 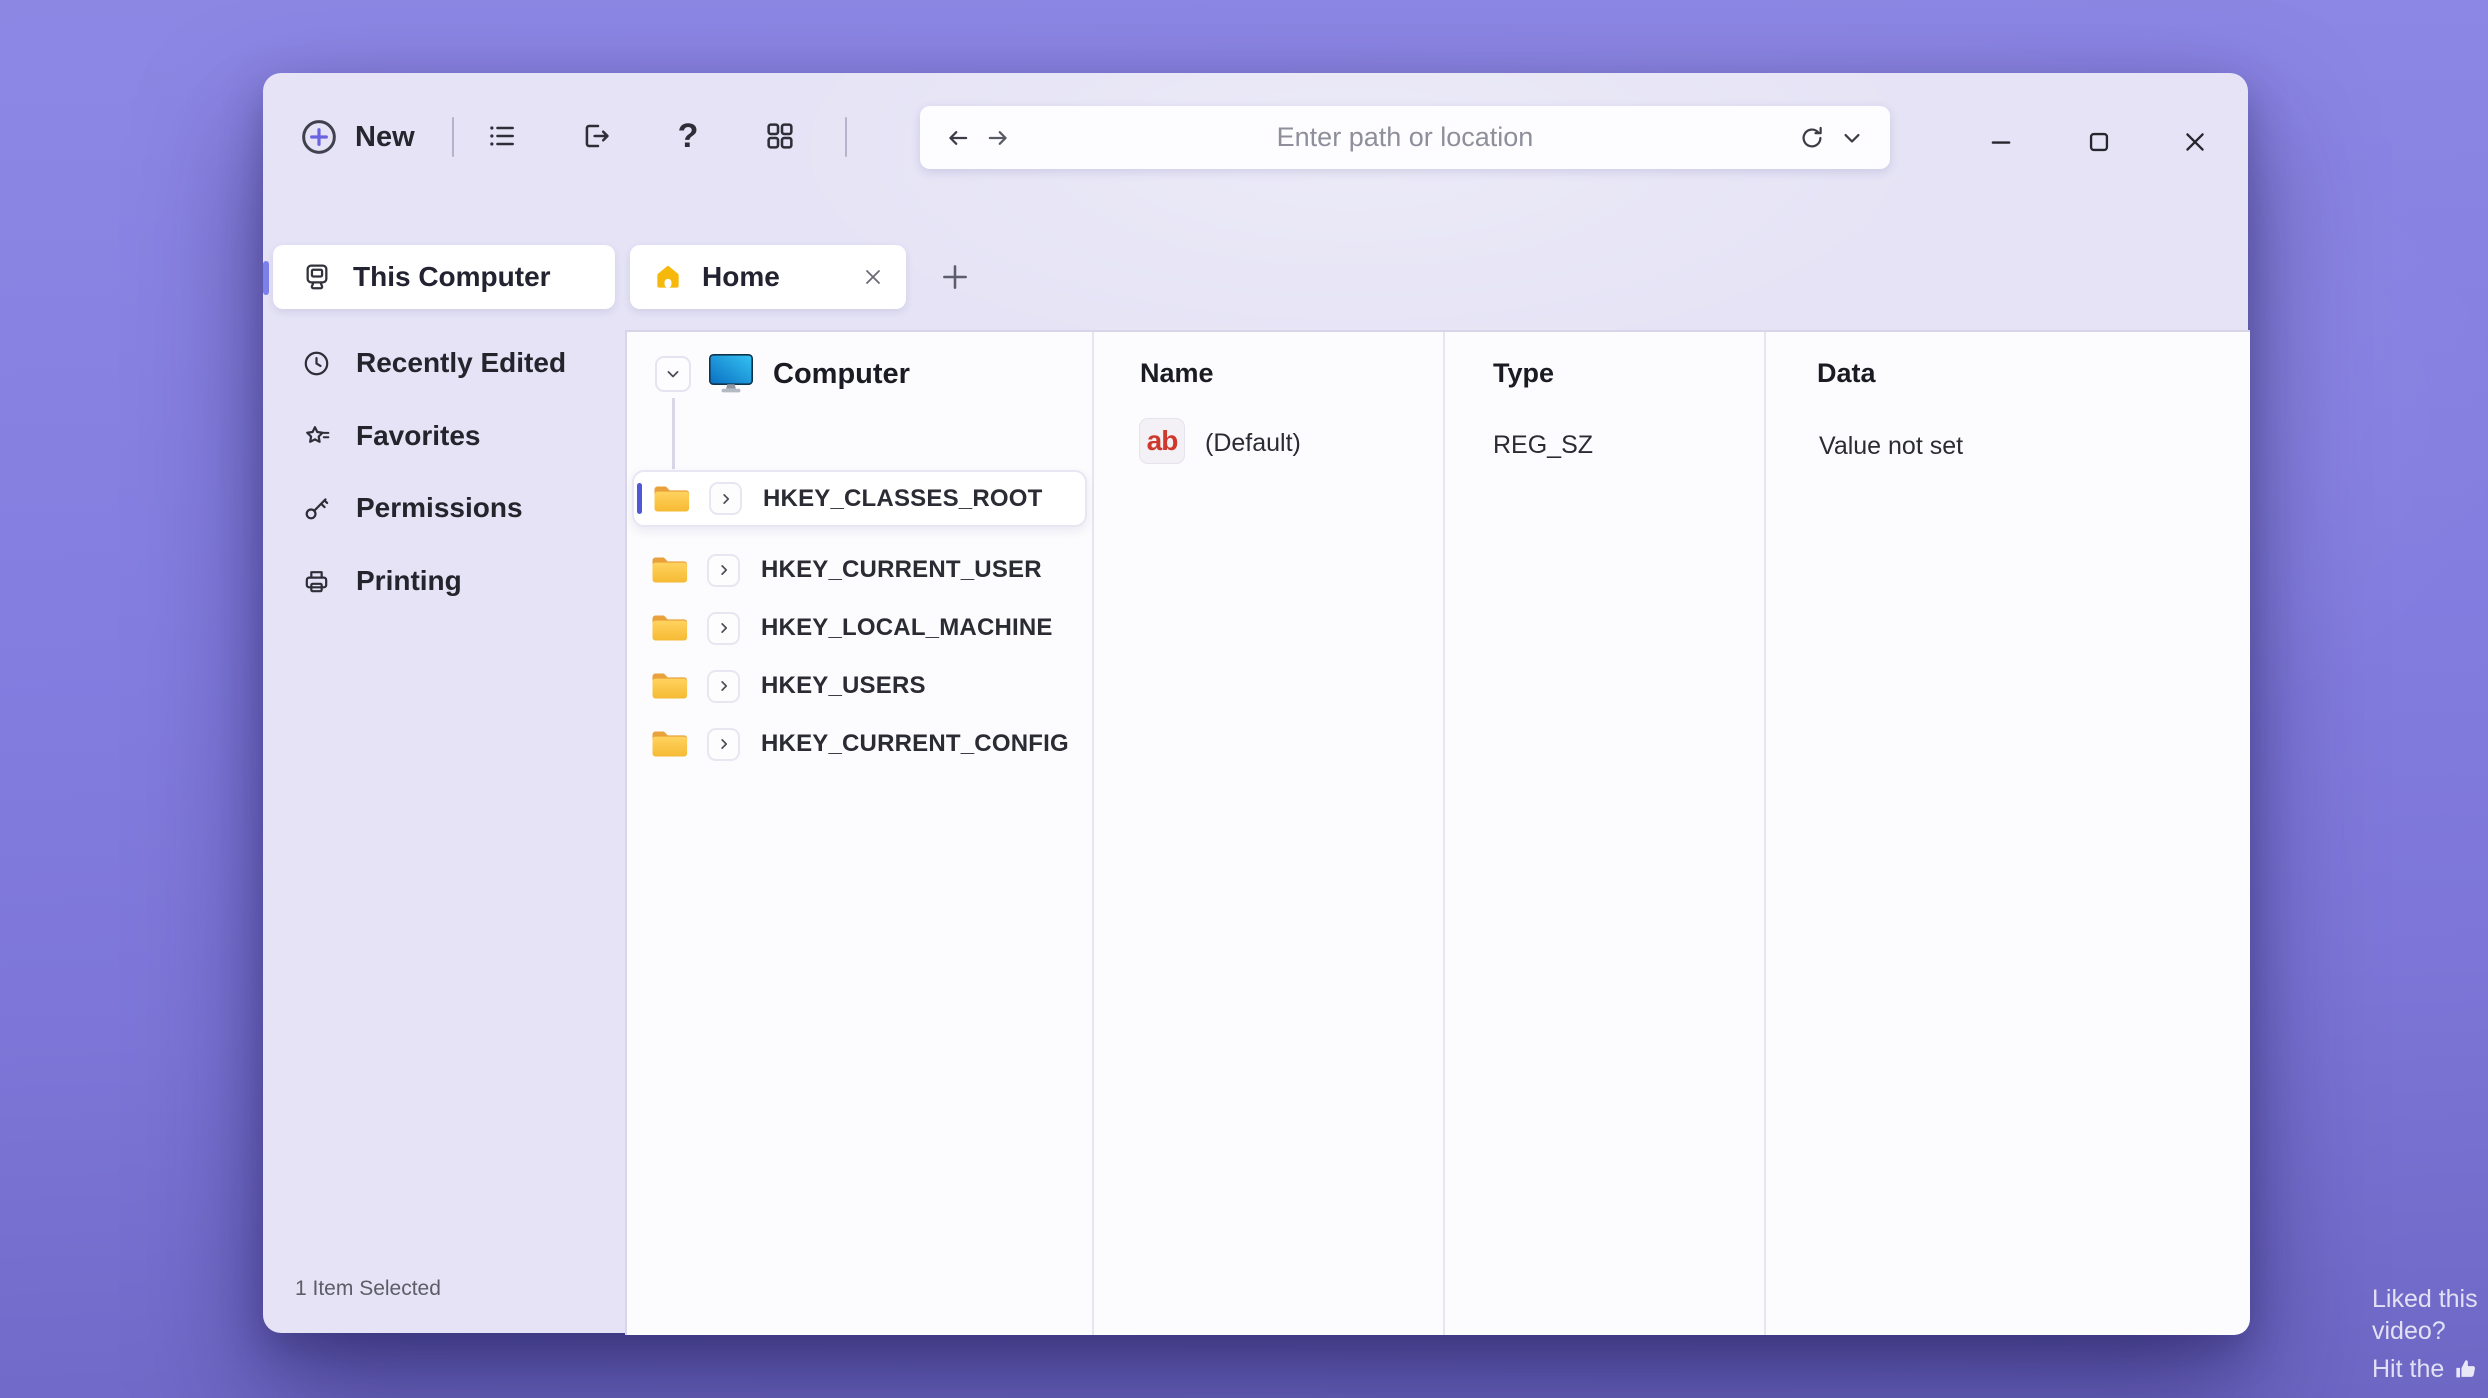 I want to click on tree-item-hkey-users: HKEY_USERS, so click(x=859, y=686).